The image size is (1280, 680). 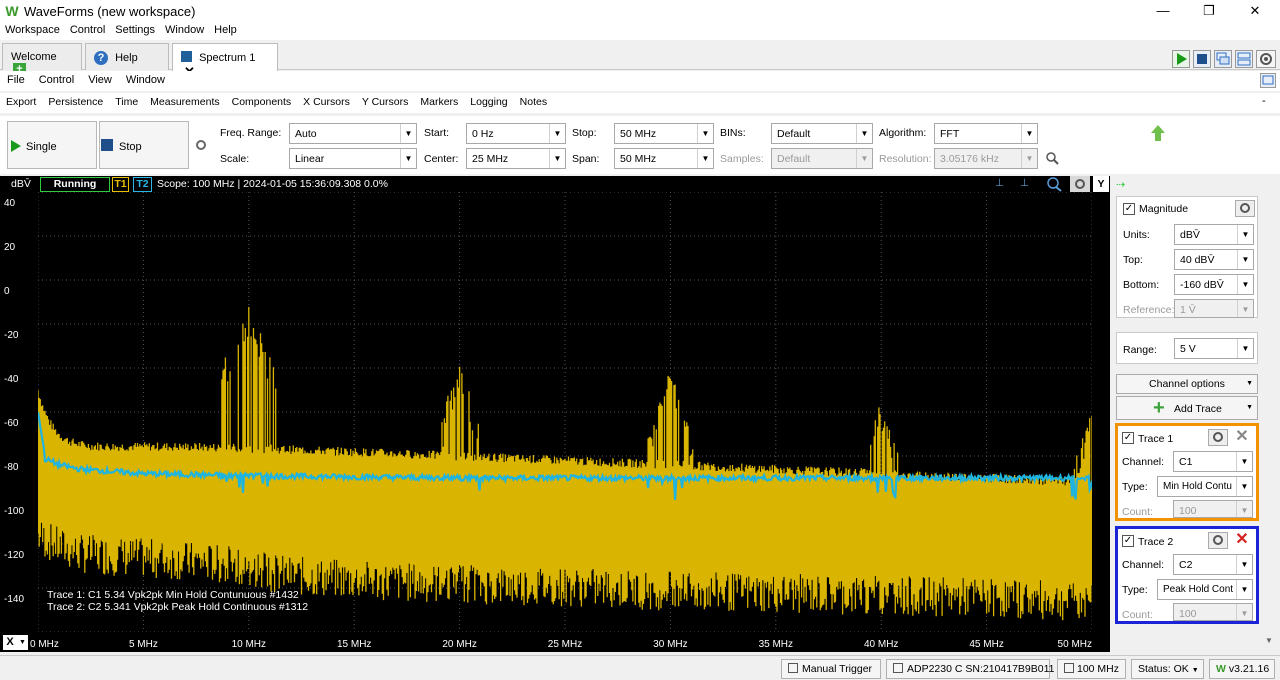 I want to click on y-tick-label: 0, so click(x=7, y=291).